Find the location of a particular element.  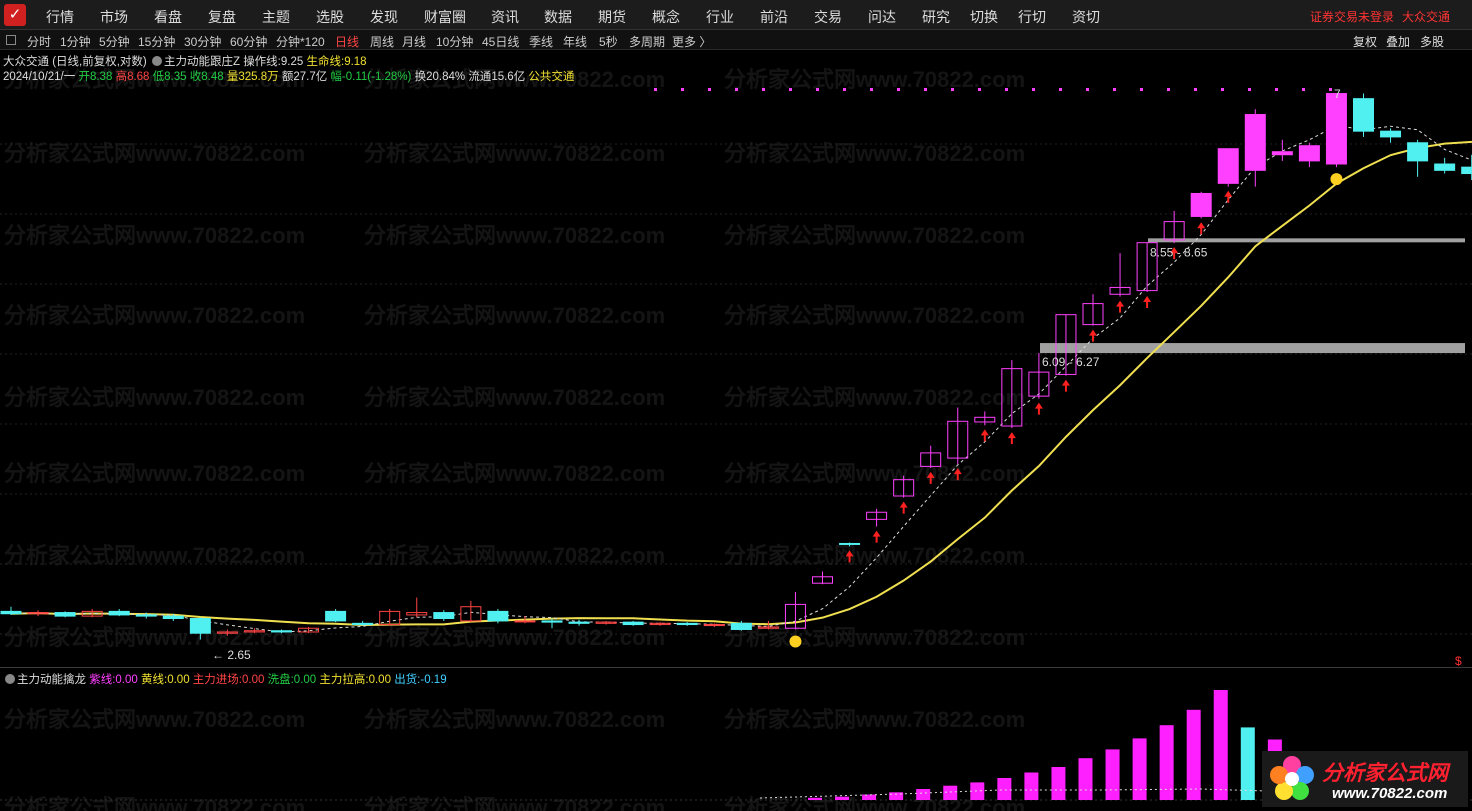

menu-item-15: 问达 is located at coordinates (882, 17).